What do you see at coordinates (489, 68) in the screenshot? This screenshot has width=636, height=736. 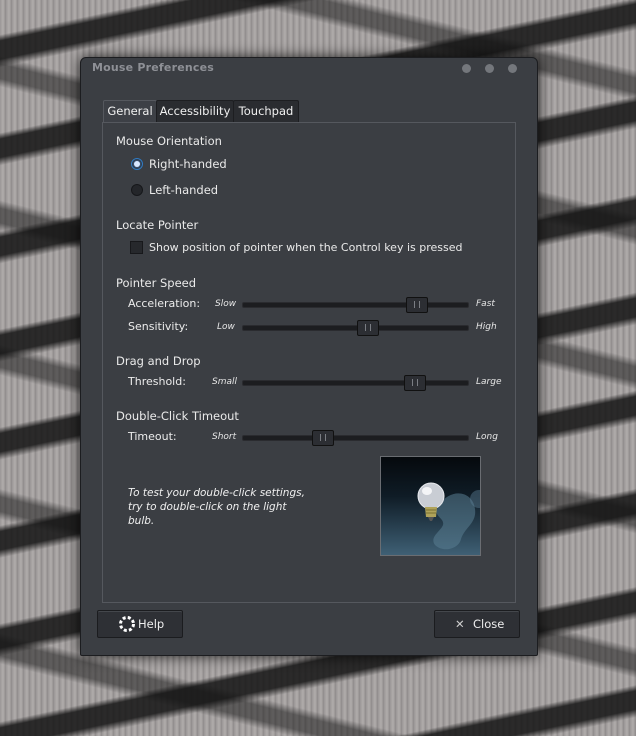 I see `maximize-button` at bounding box center [489, 68].